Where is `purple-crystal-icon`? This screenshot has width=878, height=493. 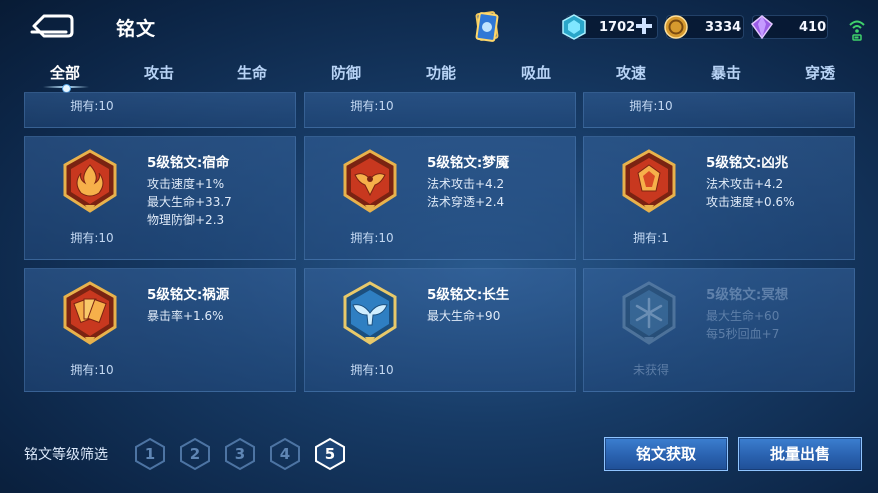 purple-crystal-icon is located at coordinates (762, 27).